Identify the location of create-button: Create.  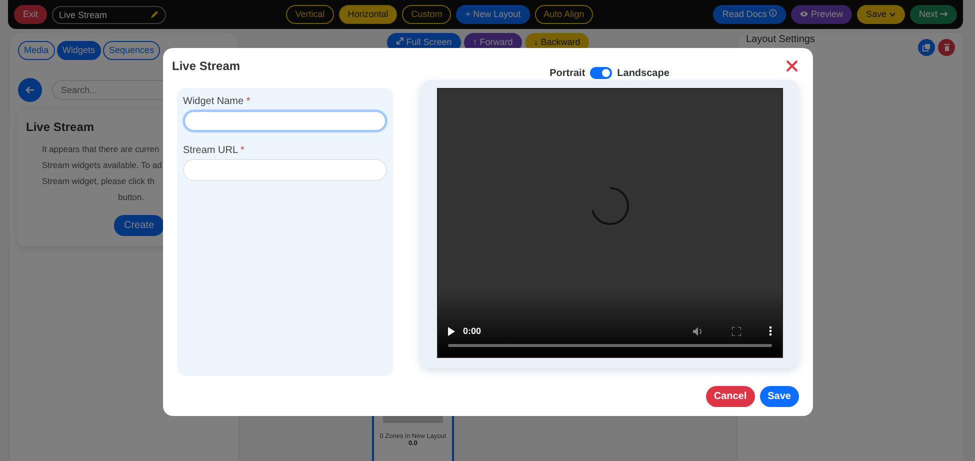
(139, 225).